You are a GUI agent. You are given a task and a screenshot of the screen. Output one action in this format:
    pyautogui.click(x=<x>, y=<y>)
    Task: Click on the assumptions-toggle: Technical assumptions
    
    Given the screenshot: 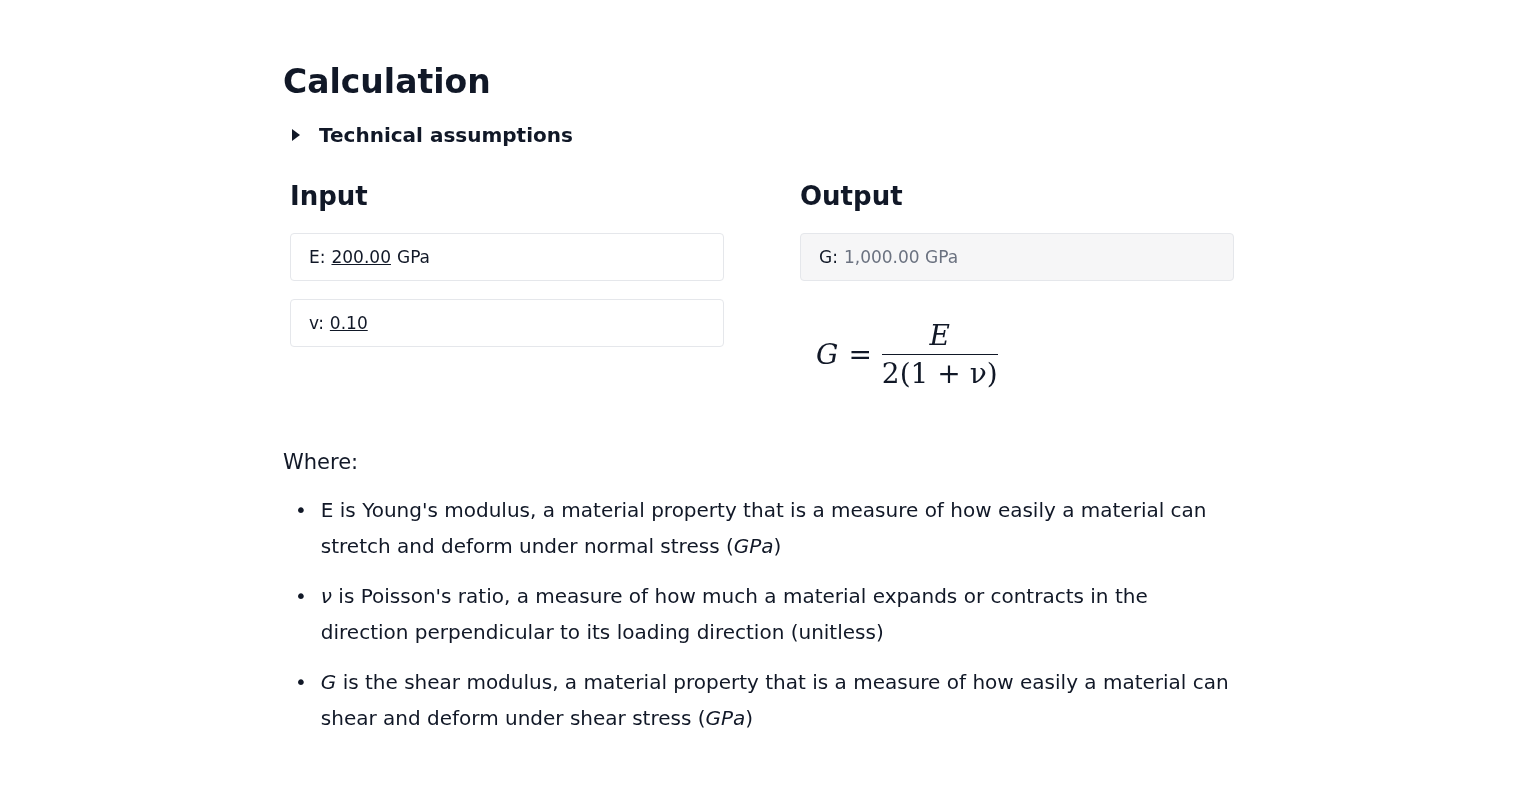 What is the action you would take?
    pyautogui.click(x=428, y=135)
    